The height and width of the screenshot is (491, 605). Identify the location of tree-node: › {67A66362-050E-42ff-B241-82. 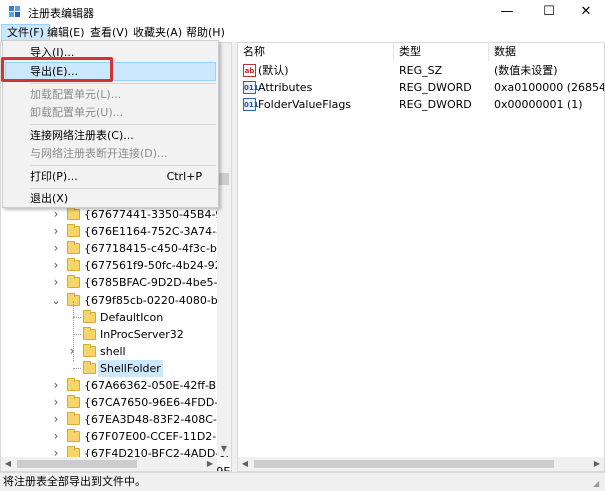
(116, 385).